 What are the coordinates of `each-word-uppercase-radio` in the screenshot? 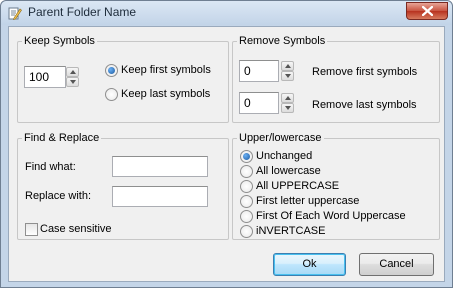 It's located at (246, 216).